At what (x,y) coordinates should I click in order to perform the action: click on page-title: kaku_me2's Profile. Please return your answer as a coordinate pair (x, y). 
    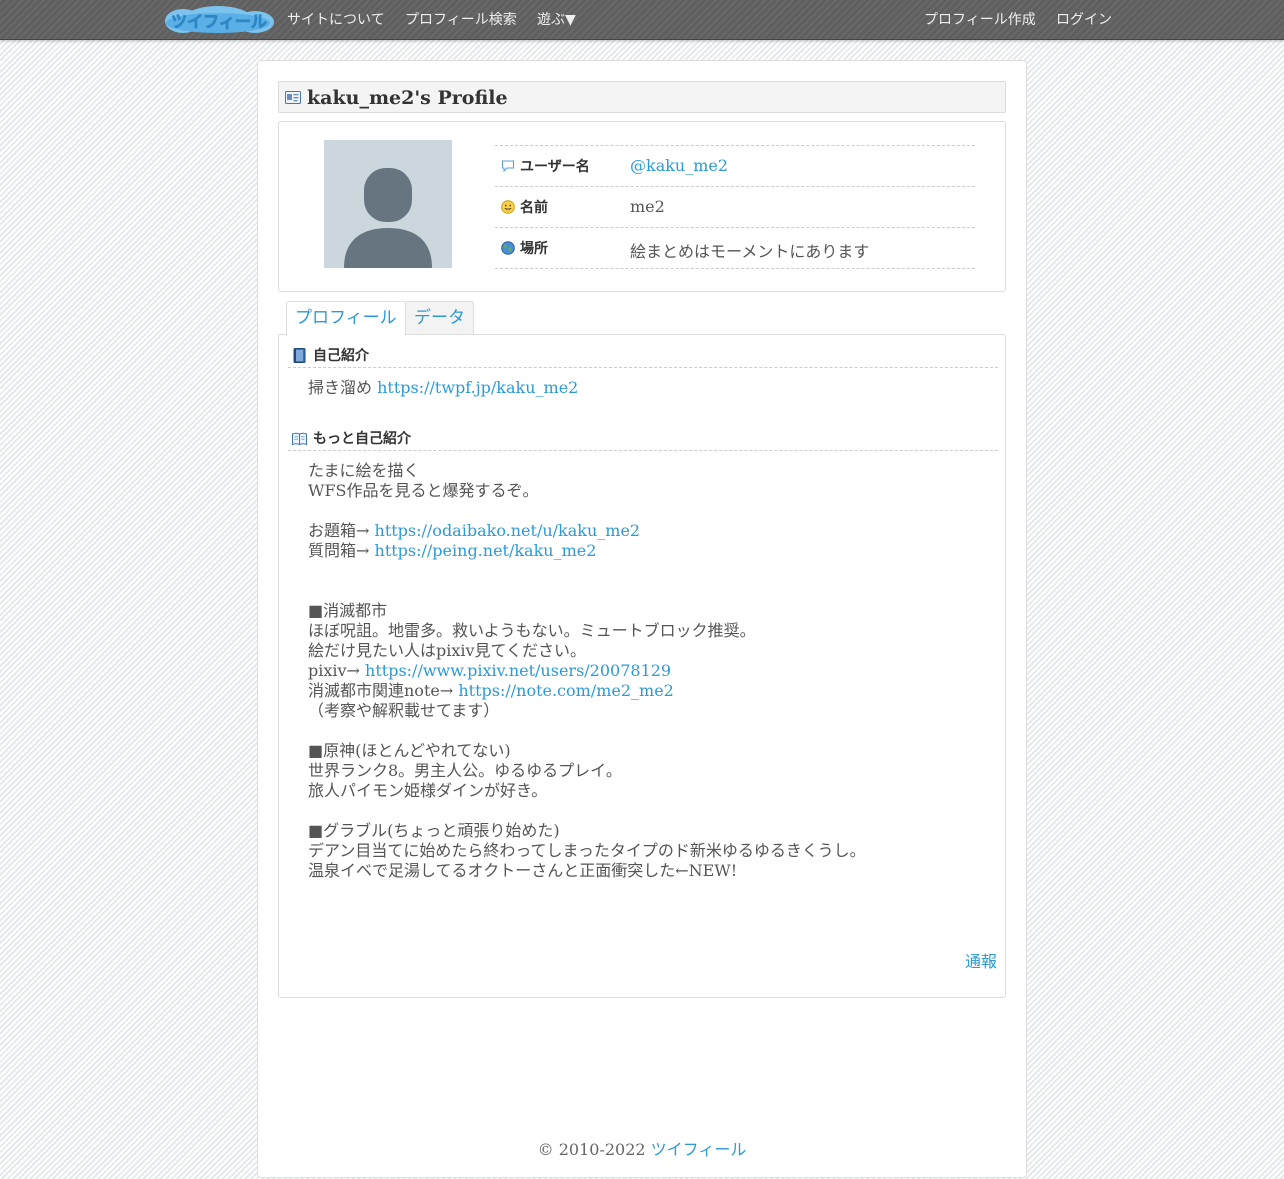
    Looking at the image, I should click on (407, 98).